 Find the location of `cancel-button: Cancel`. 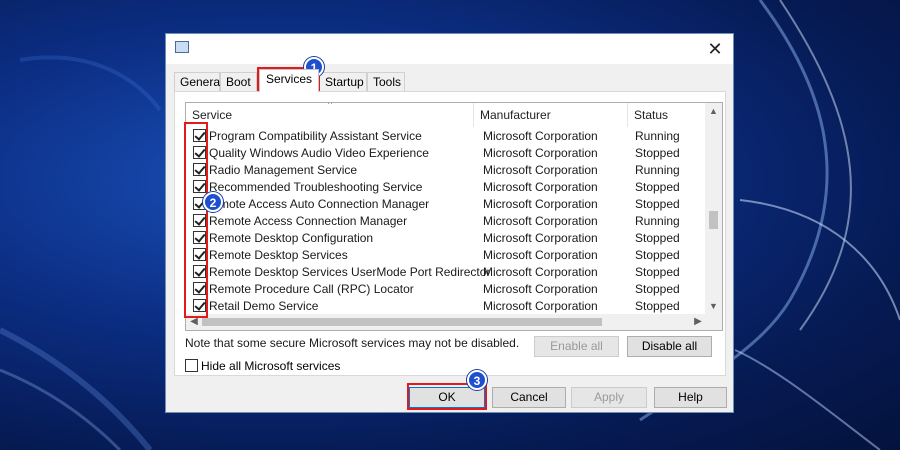

cancel-button: Cancel is located at coordinates (529, 397).